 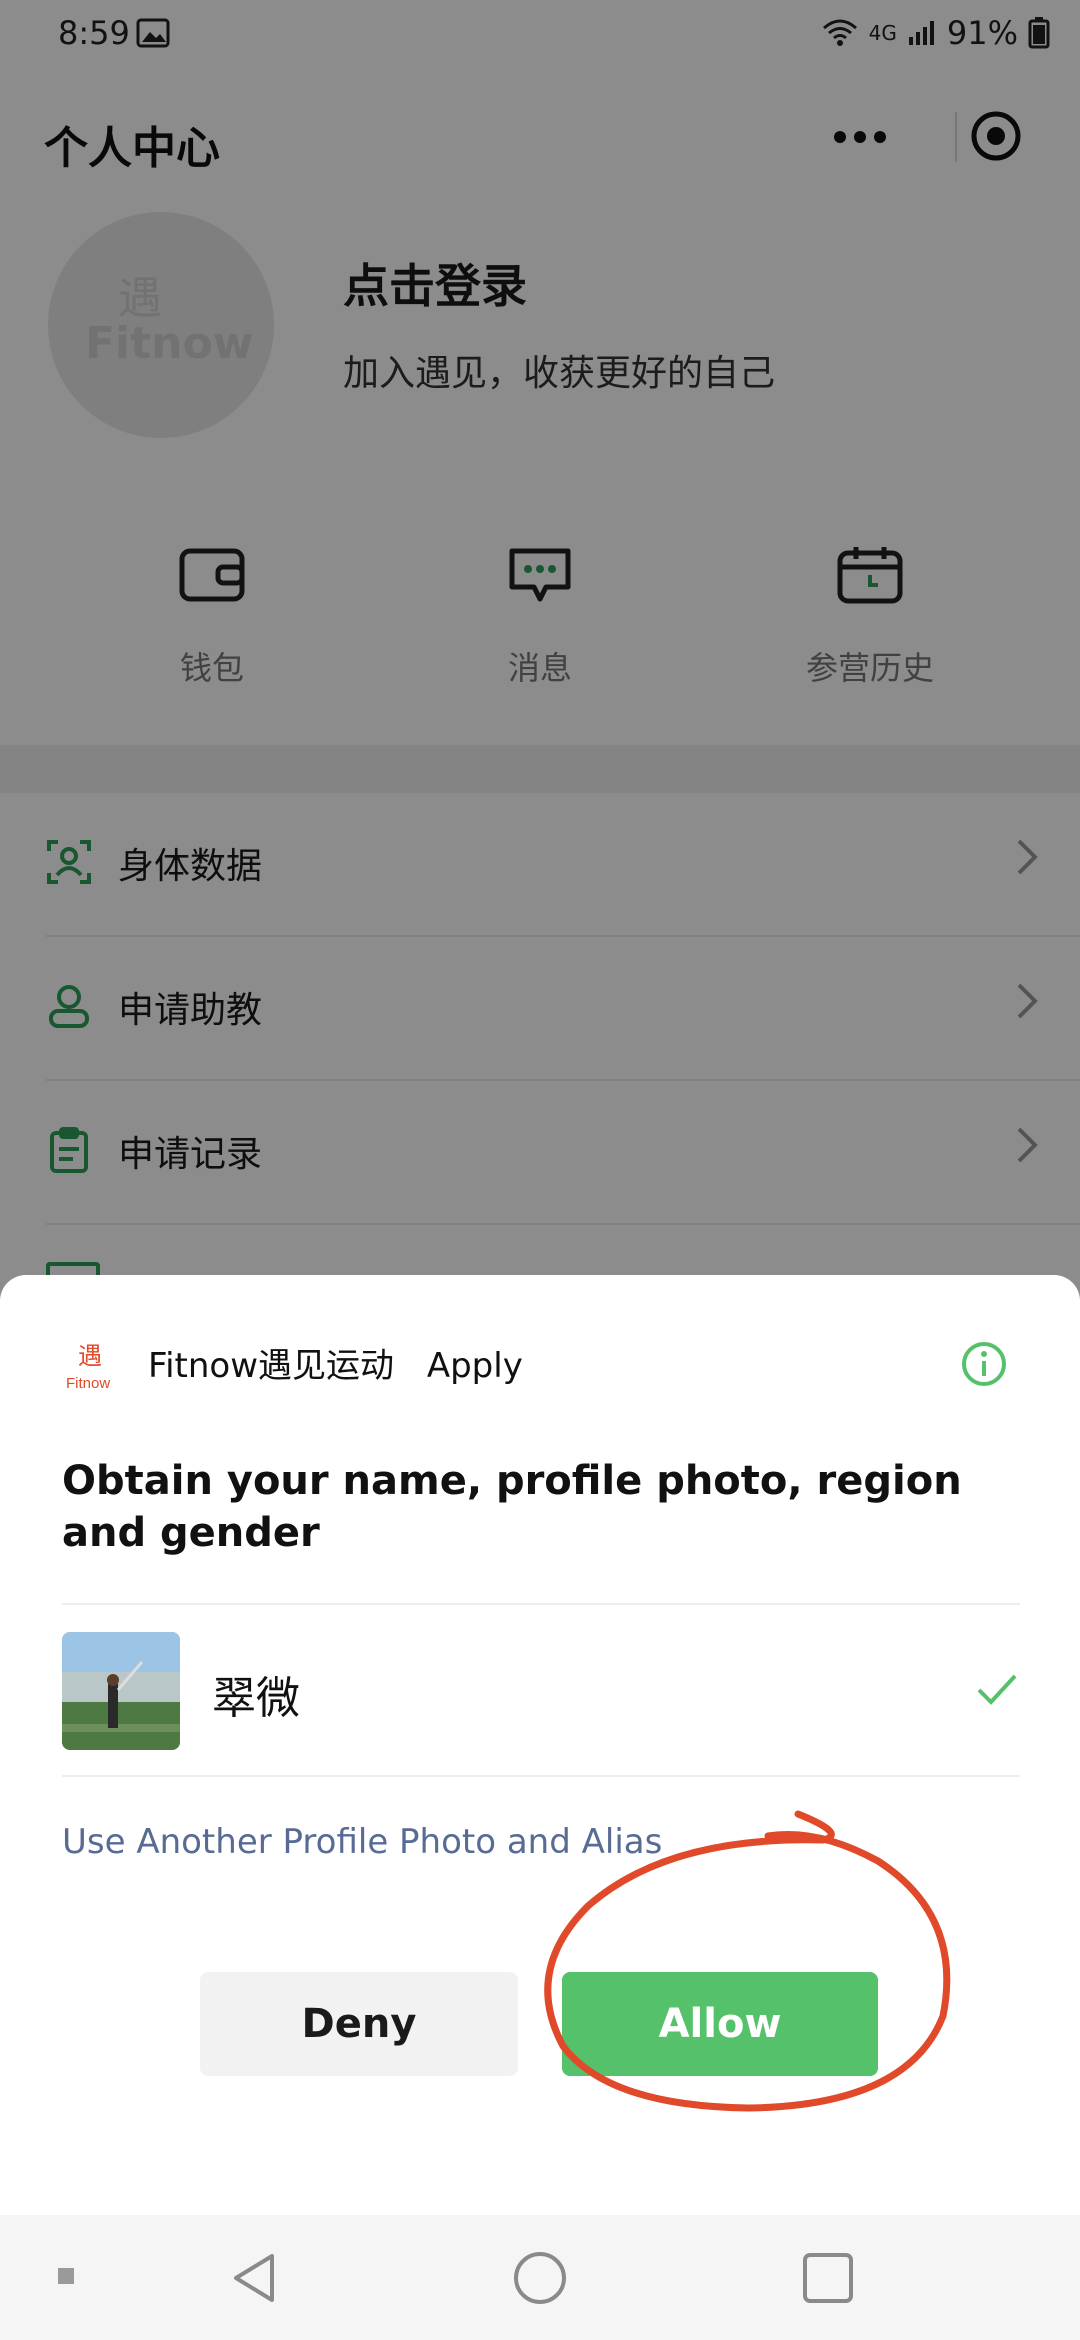 What do you see at coordinates (540, 2278) in the screenshot?
I see `home-icon` at bounding box center [540, 2278].